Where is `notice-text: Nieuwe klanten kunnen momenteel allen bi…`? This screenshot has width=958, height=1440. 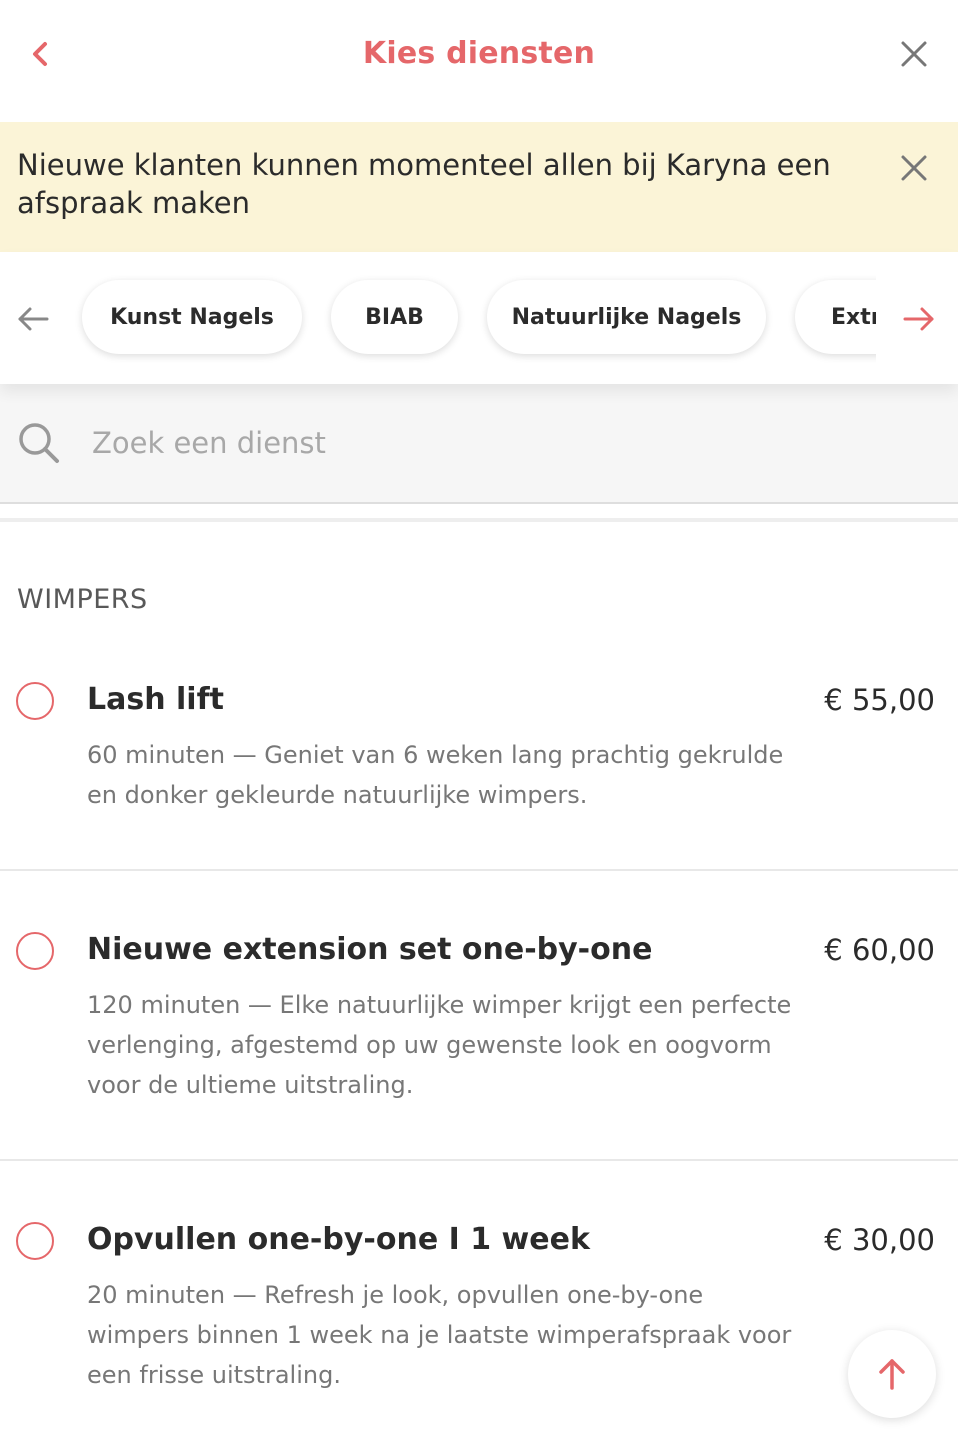 notice-text: Nieuwe klanten kunnen momenteel allen bi… is located at coordinates (424, 184).